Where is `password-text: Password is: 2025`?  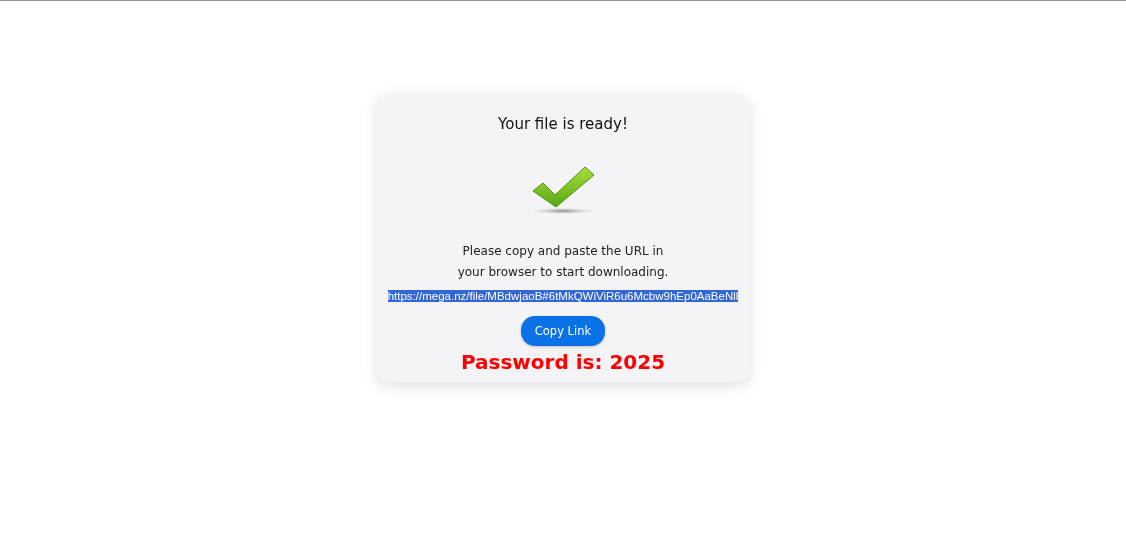
password-text: Password is: 2025 is located at coordinates (563, 362).